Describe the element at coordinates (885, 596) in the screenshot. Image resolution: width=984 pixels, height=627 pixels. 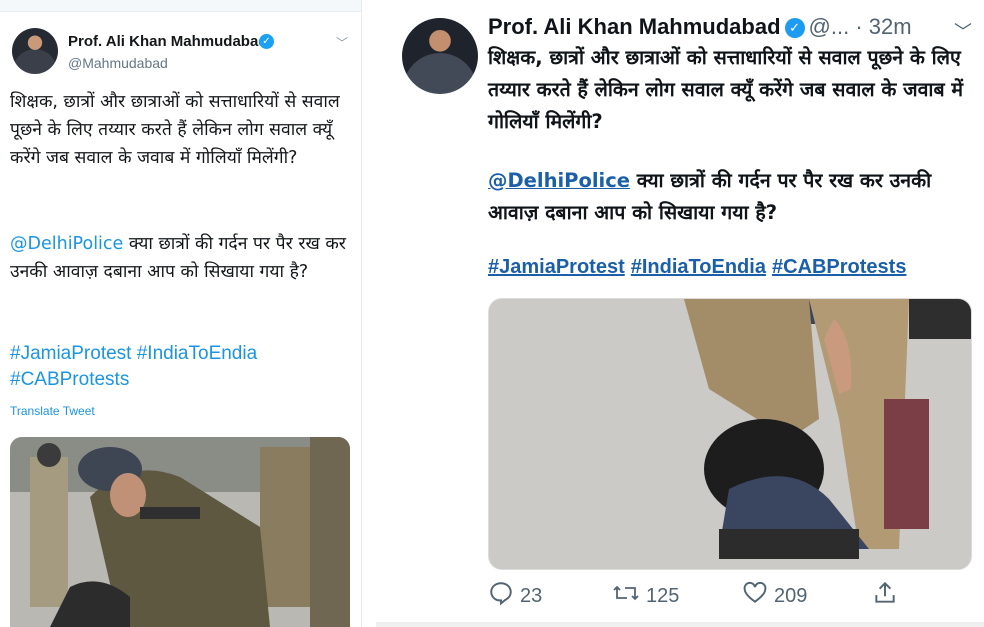
I see `share-icon` at that location.